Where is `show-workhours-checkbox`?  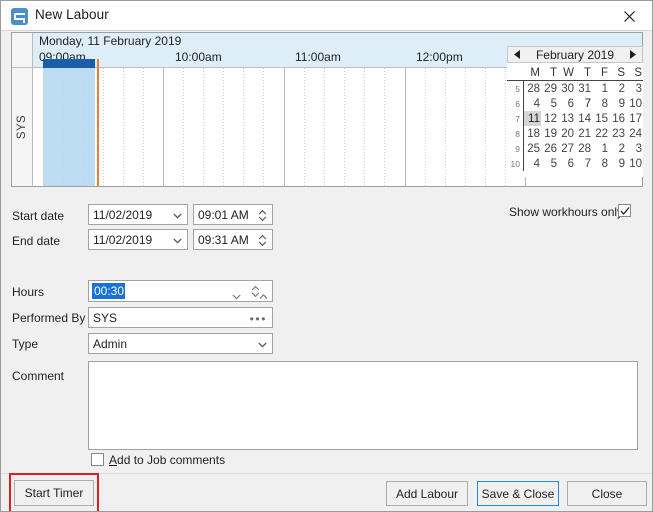 show-workhours-checkbox is located at coordinates (624, 210).